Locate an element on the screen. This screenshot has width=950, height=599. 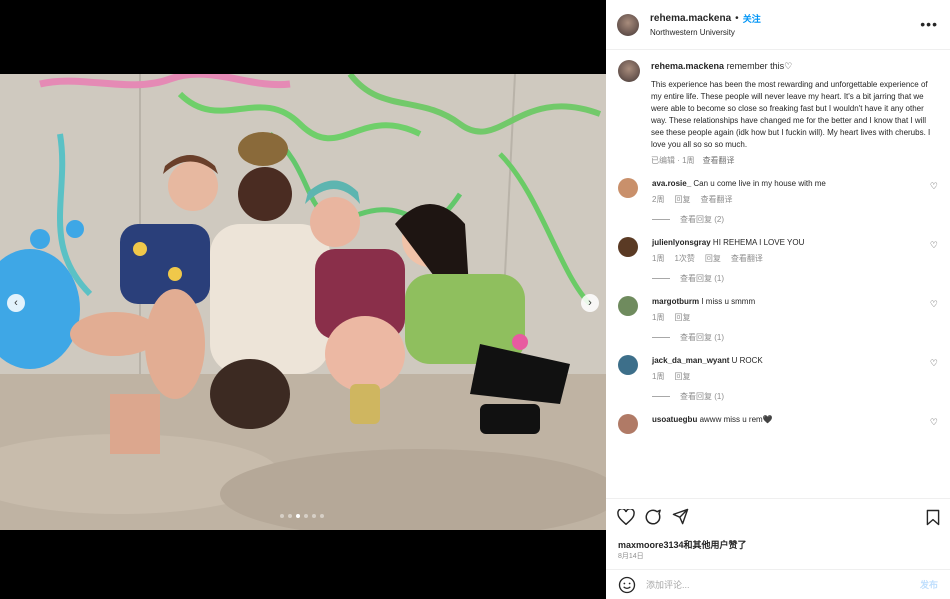
carousel-dots is located at coordinates (302, 516).